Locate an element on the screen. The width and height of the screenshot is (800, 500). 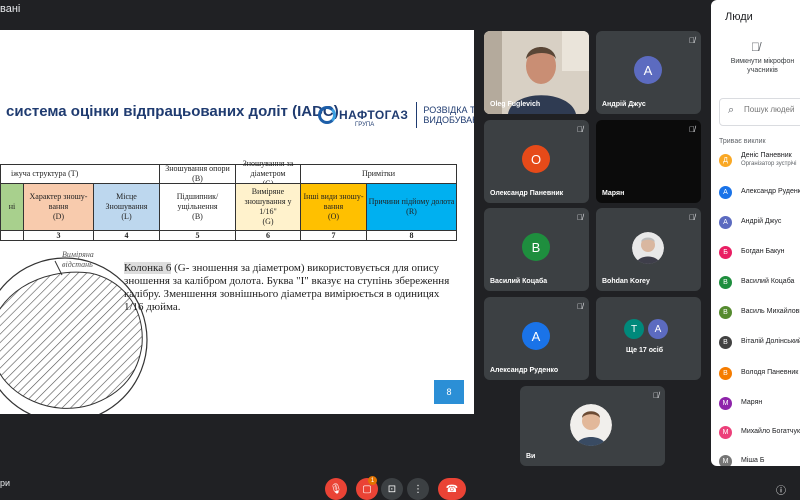
participant-tile: 🎙̸ Bohdan Korey is located at coordinates (648, 249).